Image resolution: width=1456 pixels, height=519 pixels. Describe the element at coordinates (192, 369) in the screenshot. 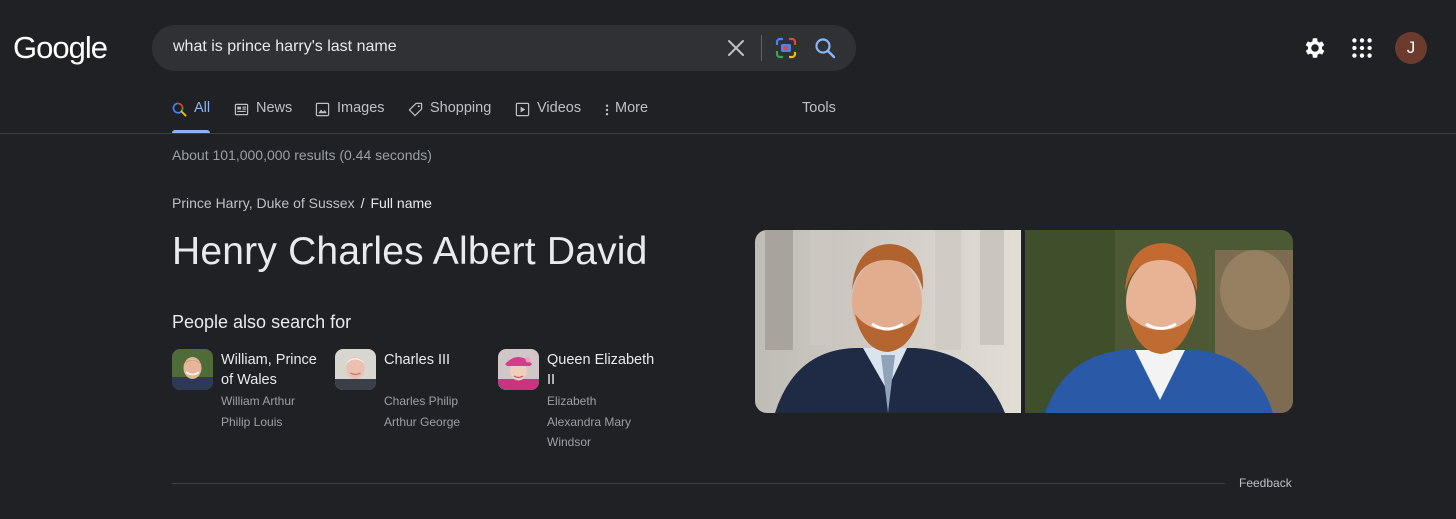

I see `person-thumbnail-william` at that location.